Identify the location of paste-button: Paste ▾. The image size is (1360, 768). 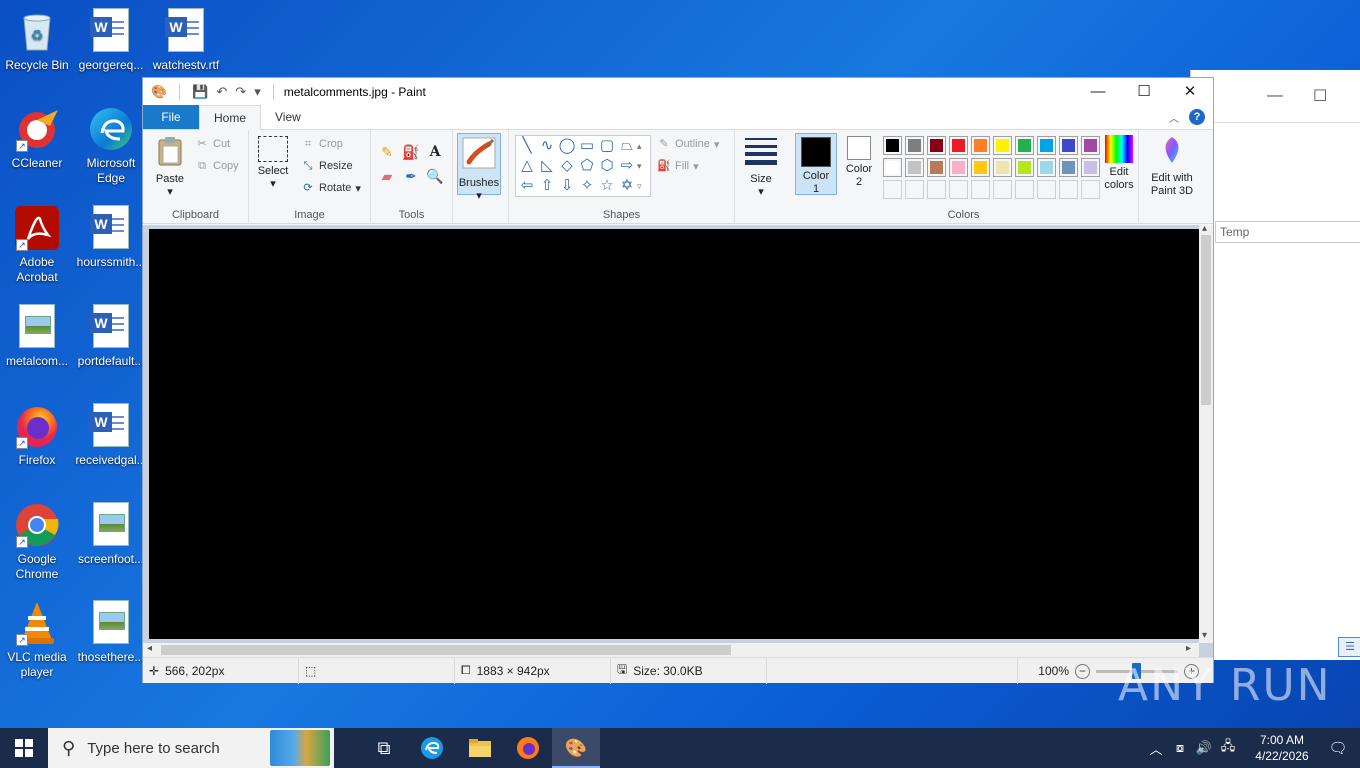
(170, 167).